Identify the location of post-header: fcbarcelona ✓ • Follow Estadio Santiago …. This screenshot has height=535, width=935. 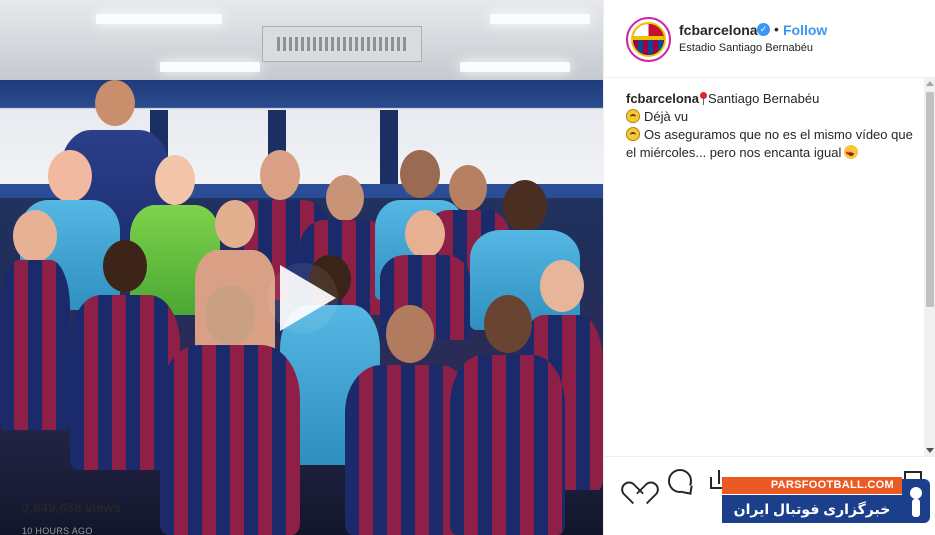
(769, 39).